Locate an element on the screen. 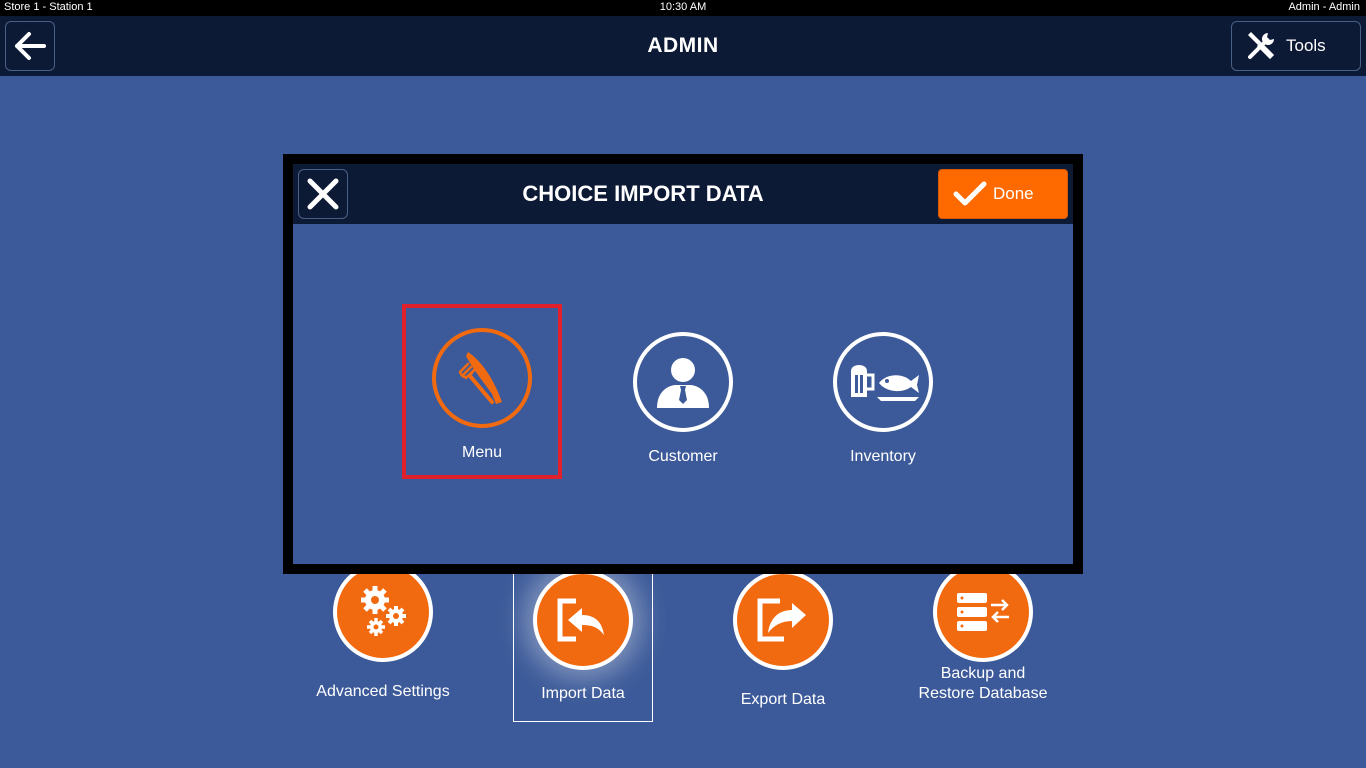 The width and height of the screenshot is (1366, 768). done-label: Done is located at coordinates (1013, 193).